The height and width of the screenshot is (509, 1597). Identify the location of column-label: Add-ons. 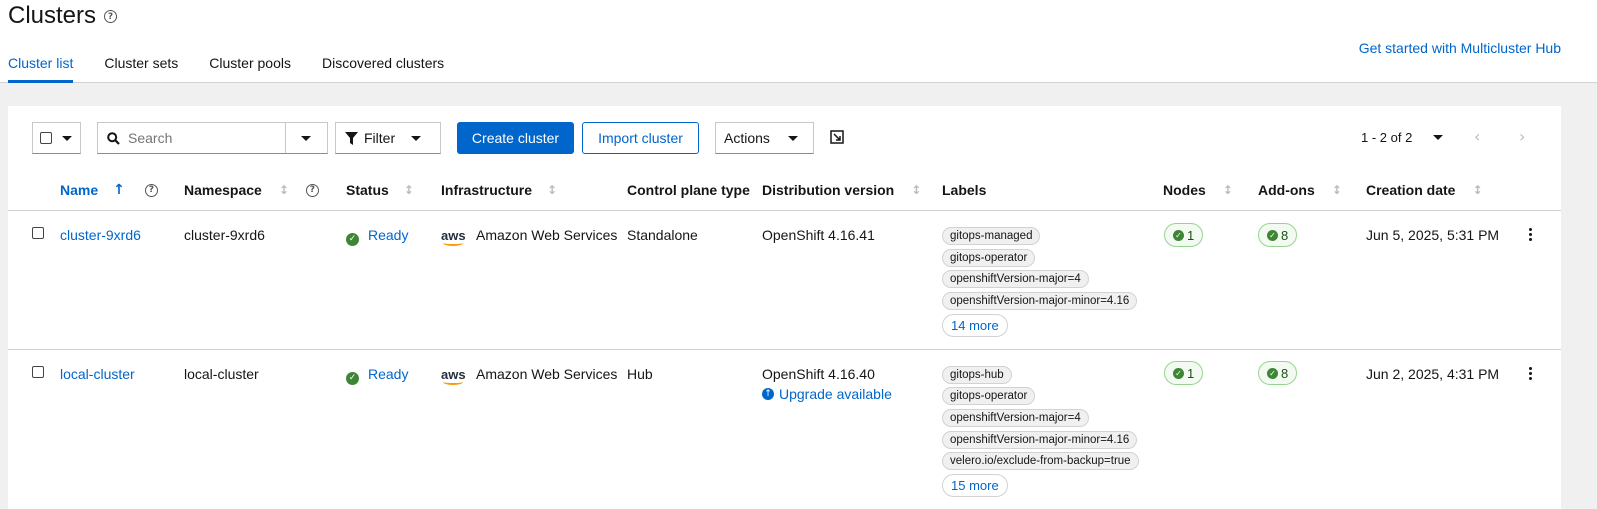
(1286, 190).